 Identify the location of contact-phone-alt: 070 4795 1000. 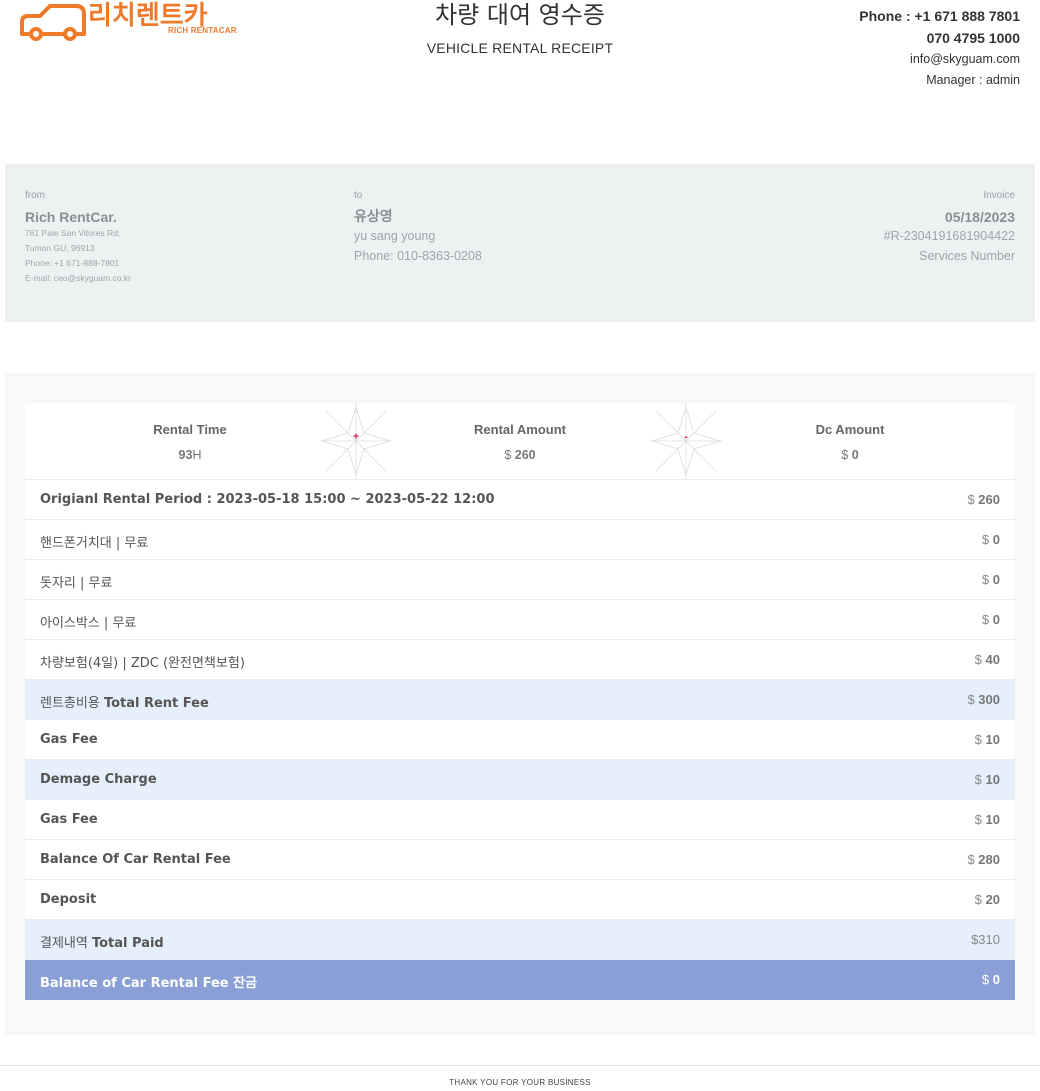
(973, 38).